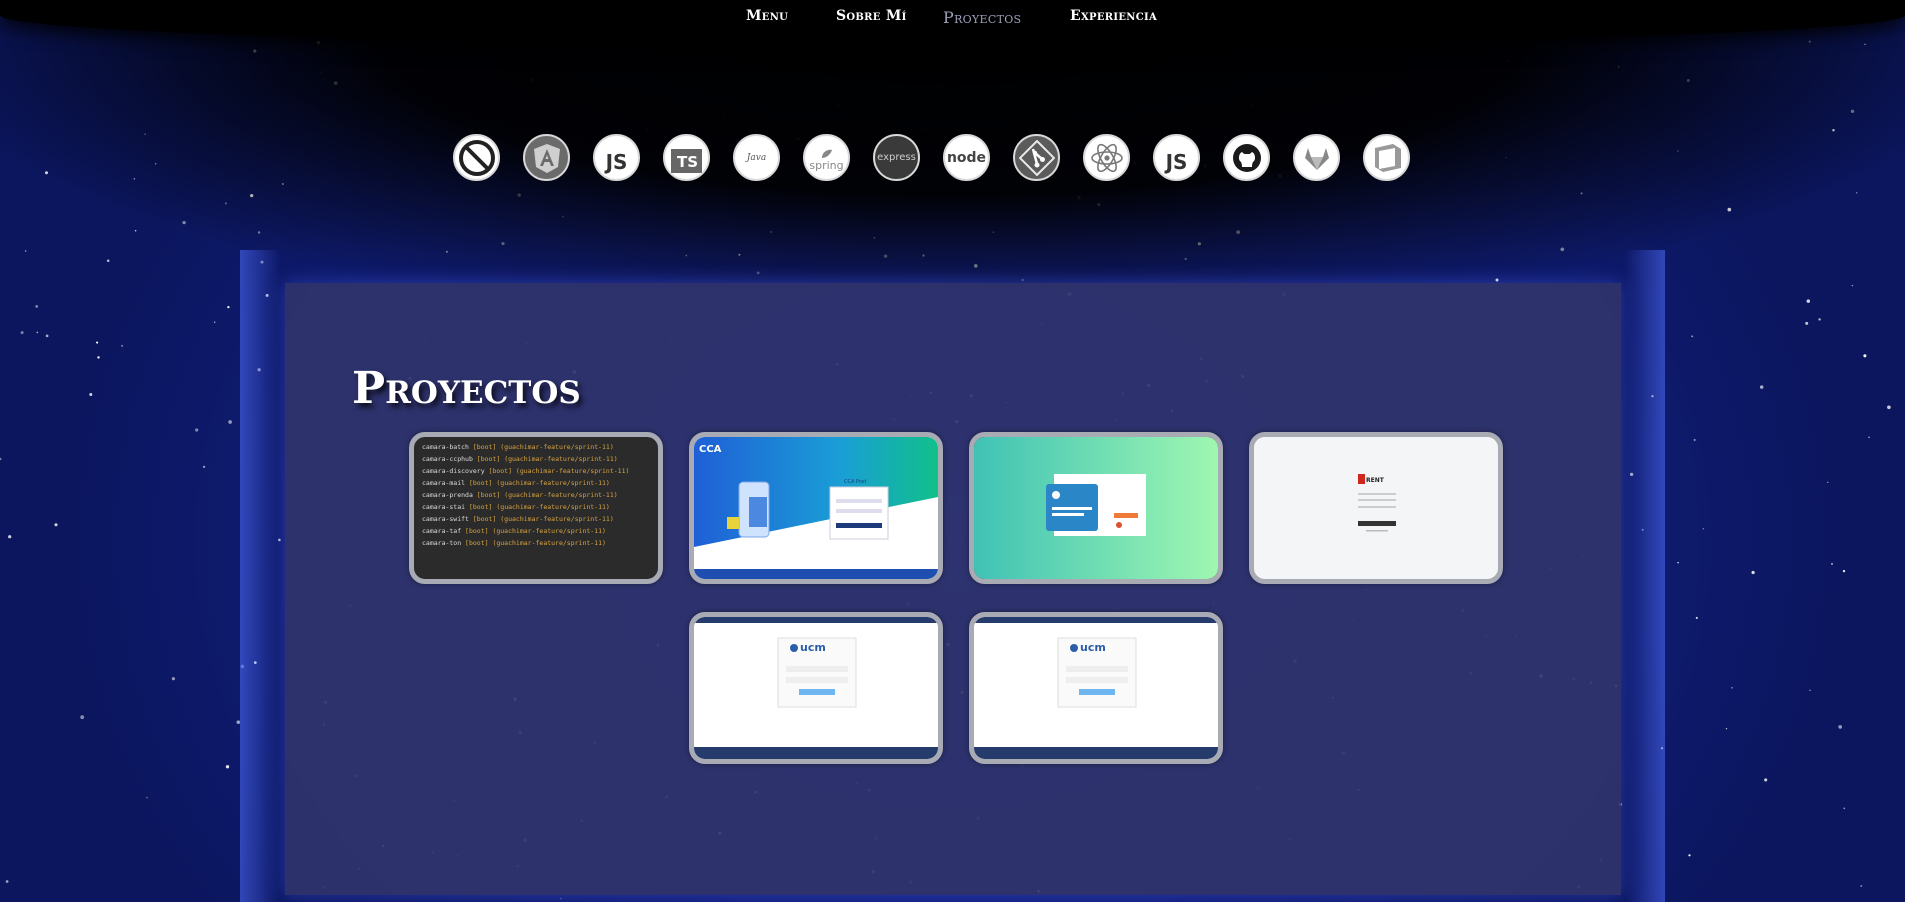  What do you see at coordinates (447, 519) in the screenshot?
I see `terminal-line-name: camara-swift` at bounding box center [447, 519].